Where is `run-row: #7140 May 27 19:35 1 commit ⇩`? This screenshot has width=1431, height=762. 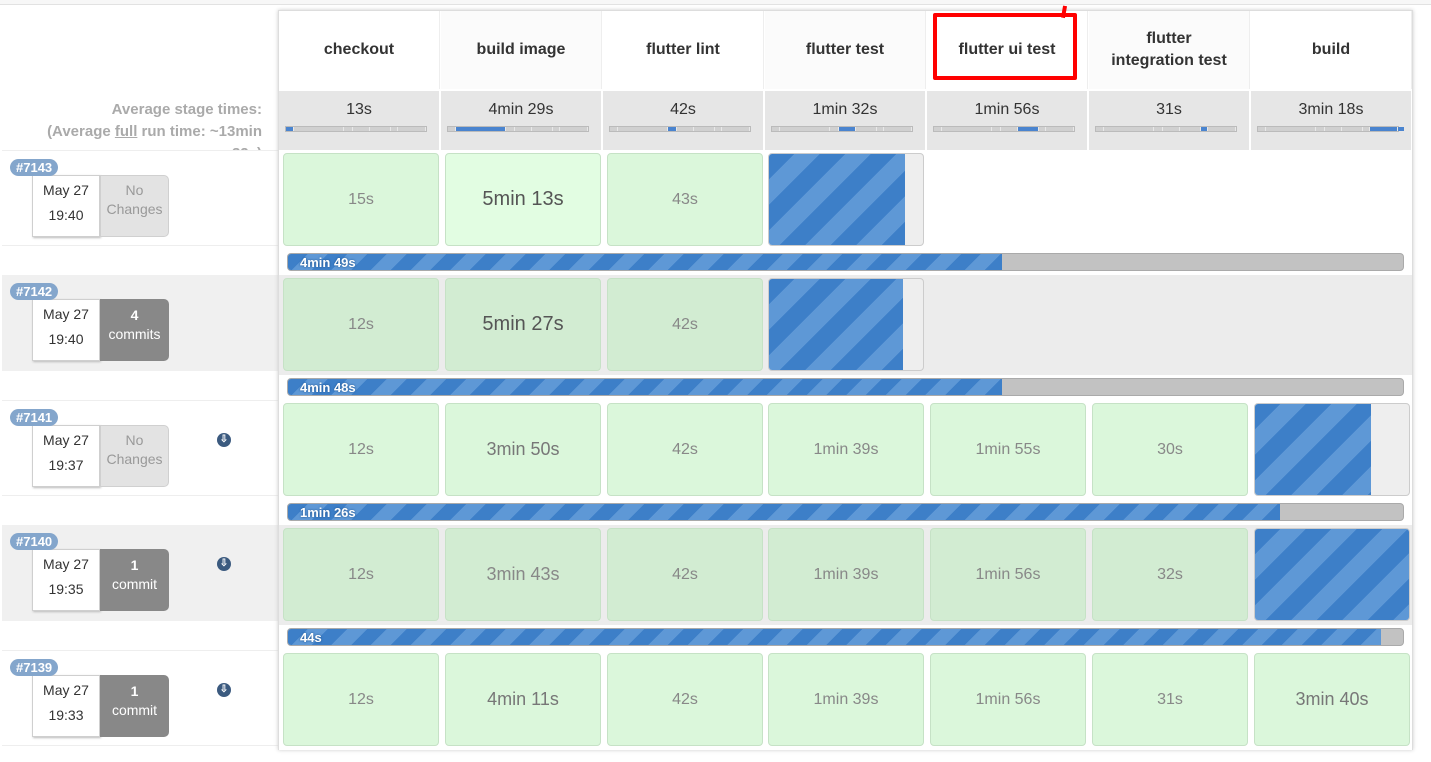 run-row: #7140 May 27 19:35 1 commit ⇩ is located at coordinates (140, 573).